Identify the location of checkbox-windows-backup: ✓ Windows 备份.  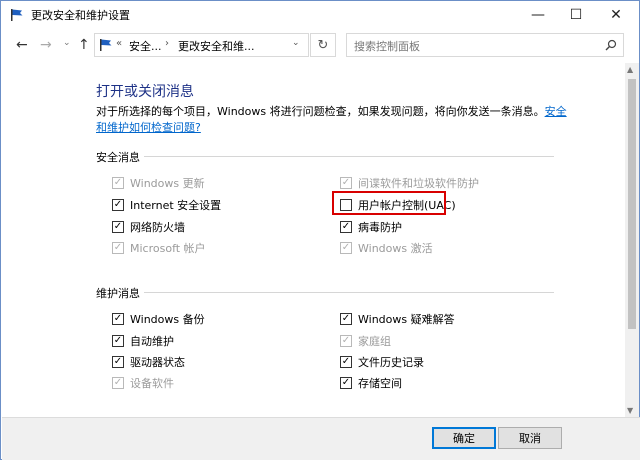
(158, 319).